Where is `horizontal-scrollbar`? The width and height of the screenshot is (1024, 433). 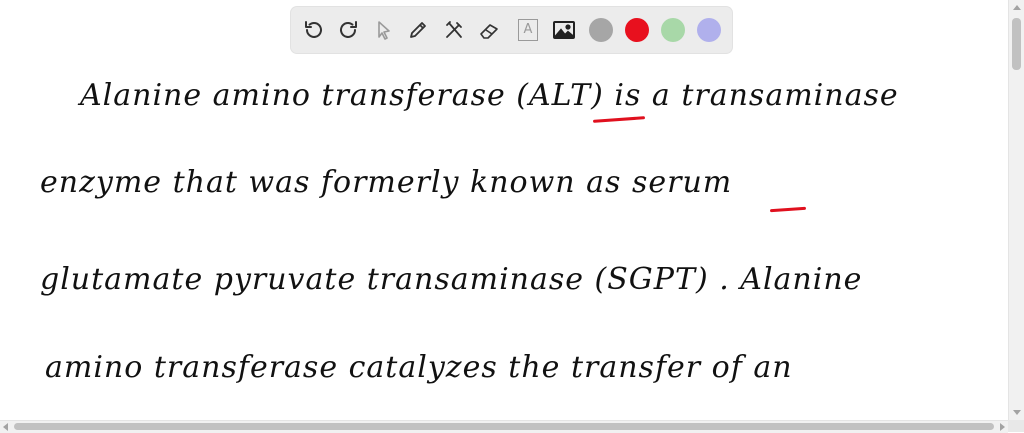
horizontal-scrollbar is located at coordinates (504, 426).